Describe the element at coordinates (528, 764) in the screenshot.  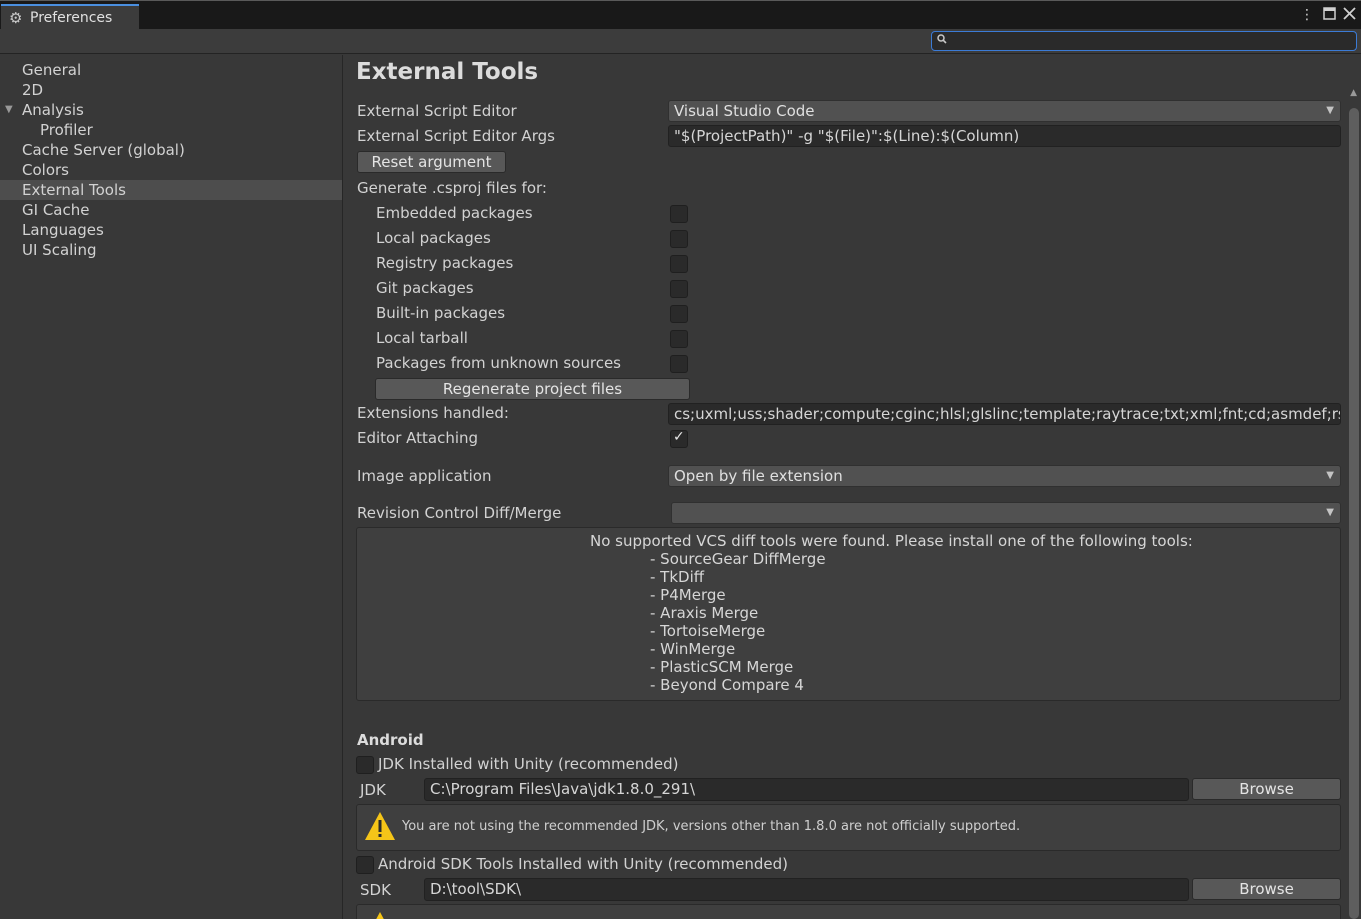
I see `jdk-installed-label: JDK Installed with Unity (recommended)` at that location.